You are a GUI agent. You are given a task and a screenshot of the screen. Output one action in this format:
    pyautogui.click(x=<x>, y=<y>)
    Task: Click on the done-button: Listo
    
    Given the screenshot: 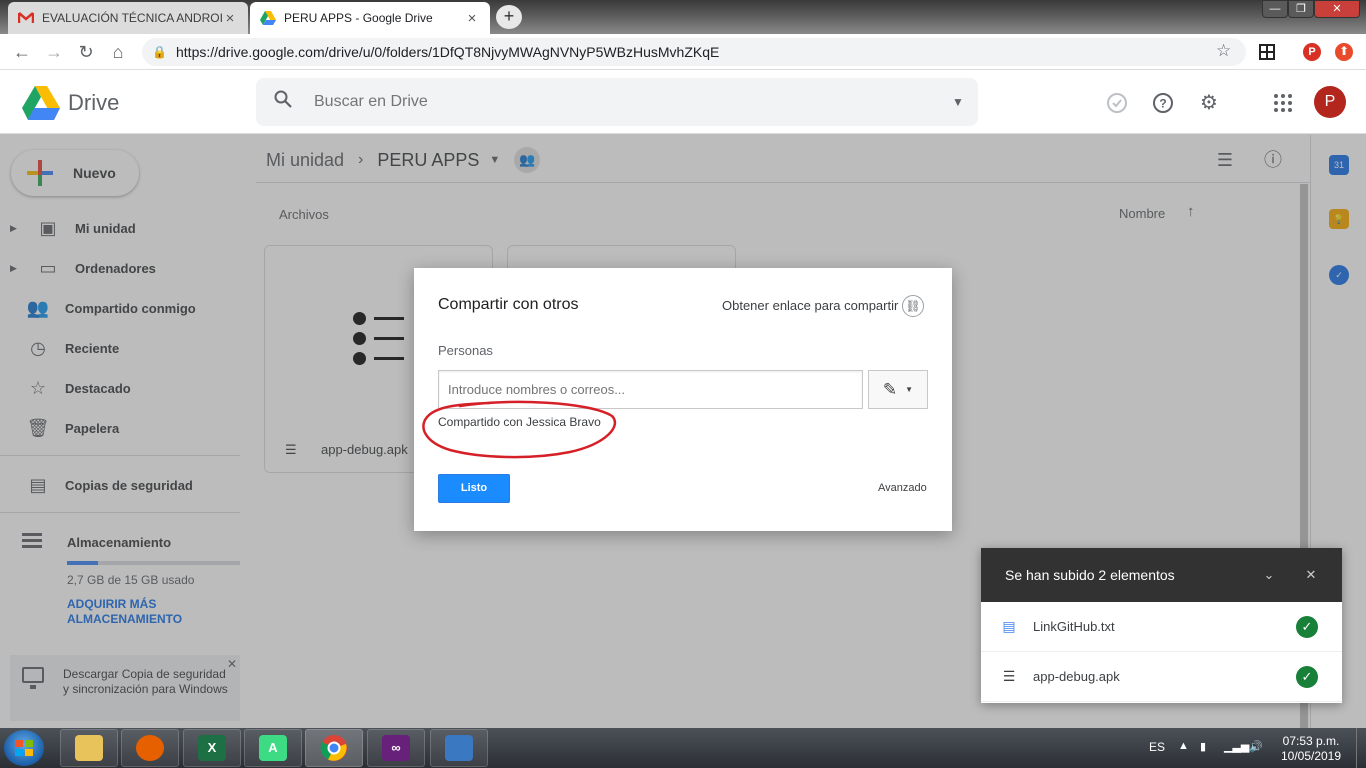 What is the action you would take?
    pyautogui.click(x=474, y=488)
    